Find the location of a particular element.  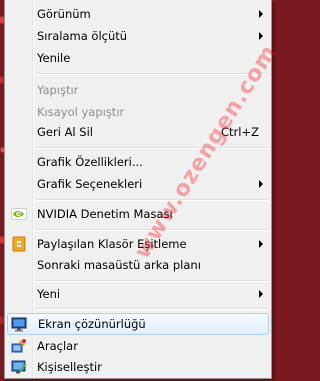

menu-item-next-desktop-background: Sonraki masaüstü arka planı is located at coordinates (138, 265).